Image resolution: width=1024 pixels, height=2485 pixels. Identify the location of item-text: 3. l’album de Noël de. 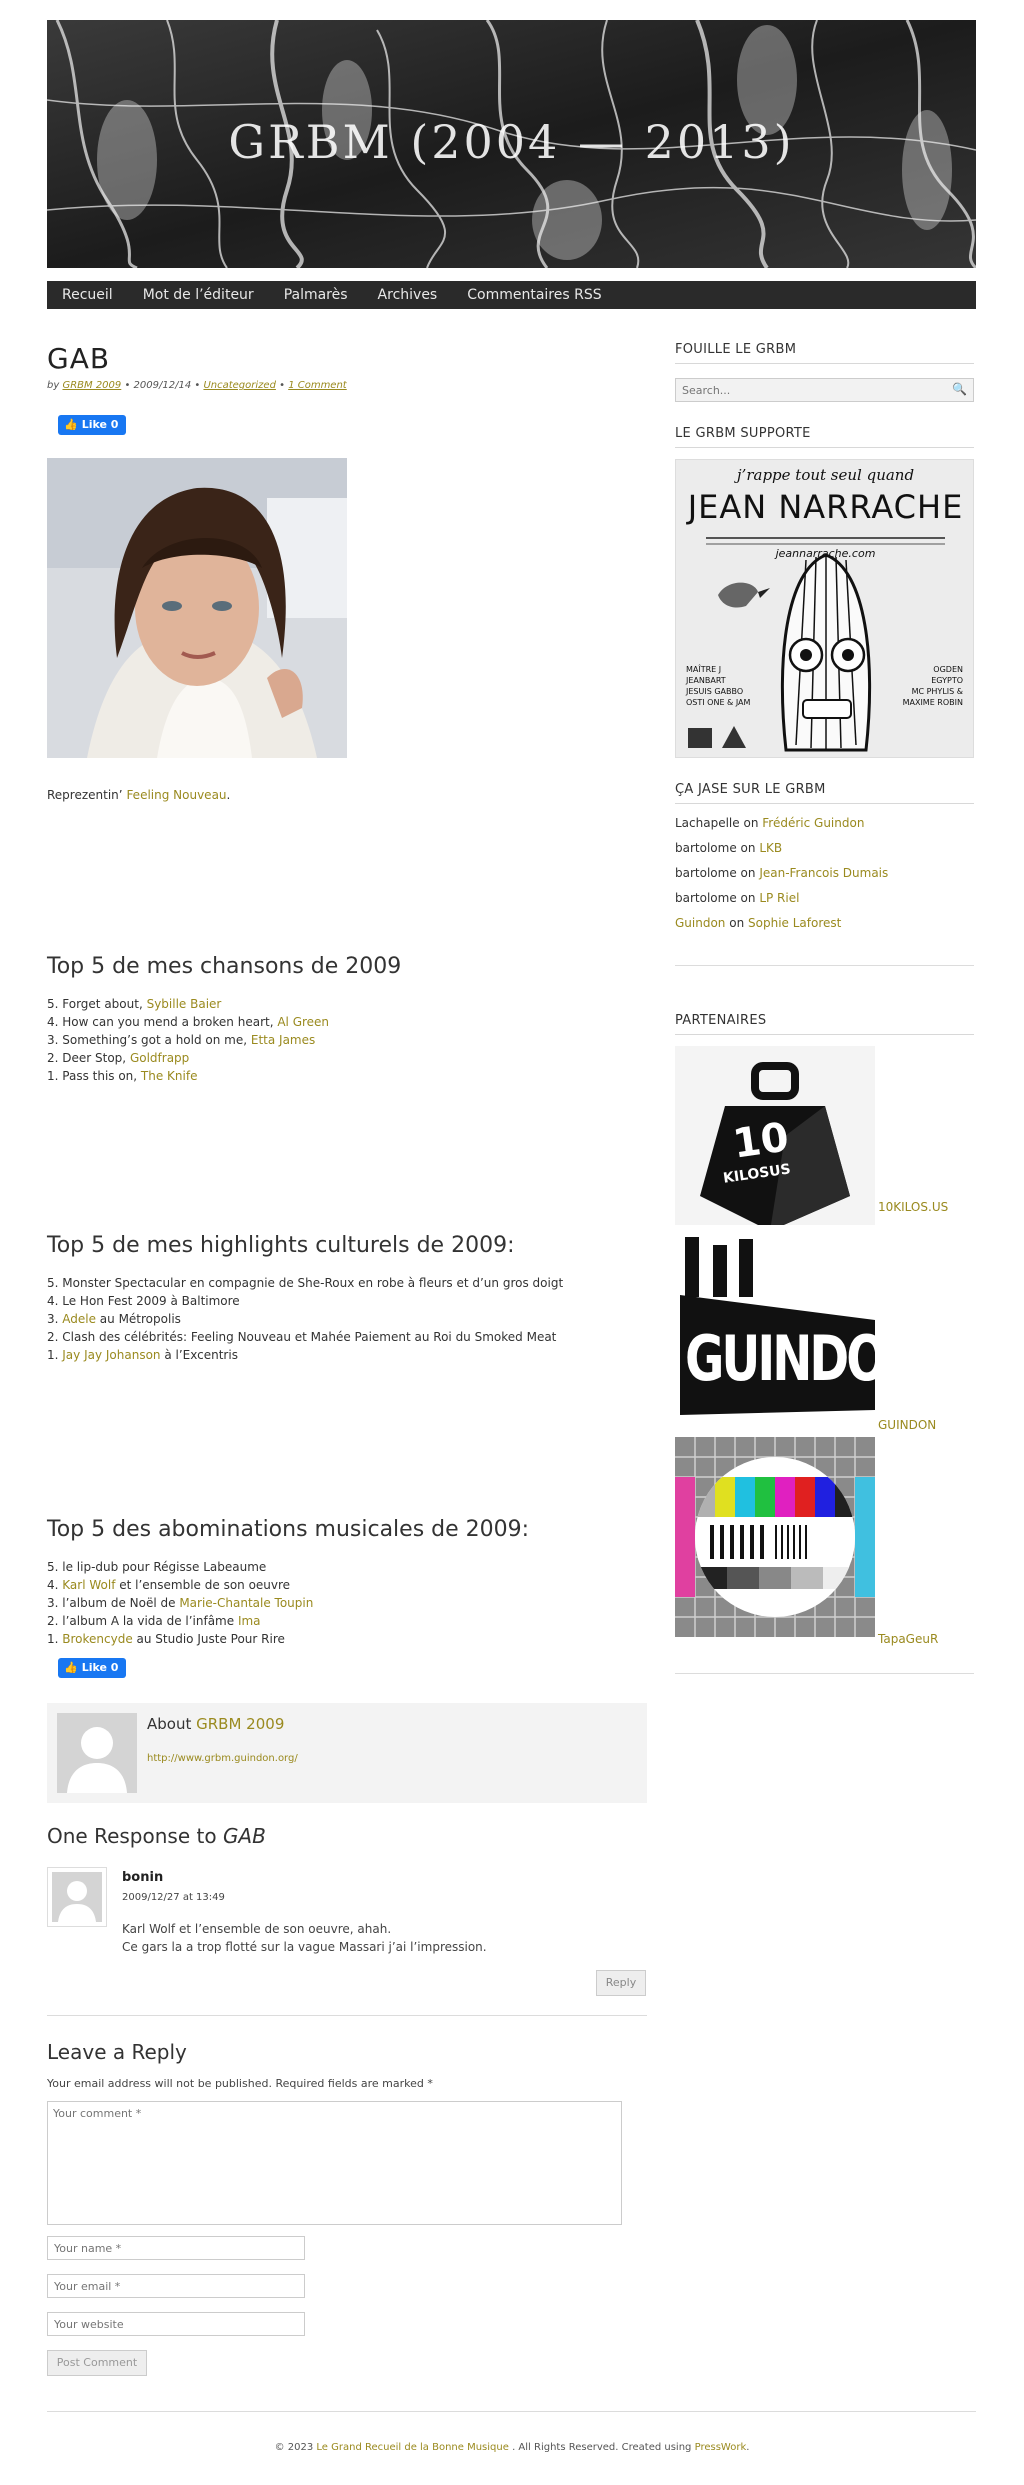
(113, 1603).